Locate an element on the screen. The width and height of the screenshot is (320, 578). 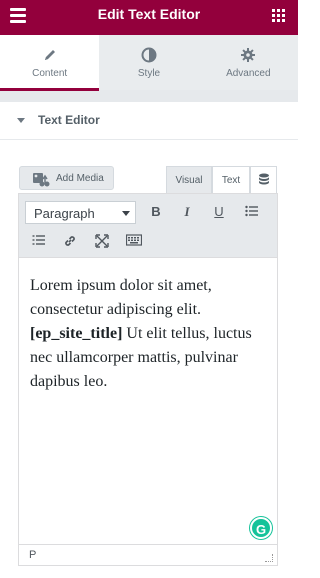
panel-header: Edit Text Editor is located at coordinates (149, 17).